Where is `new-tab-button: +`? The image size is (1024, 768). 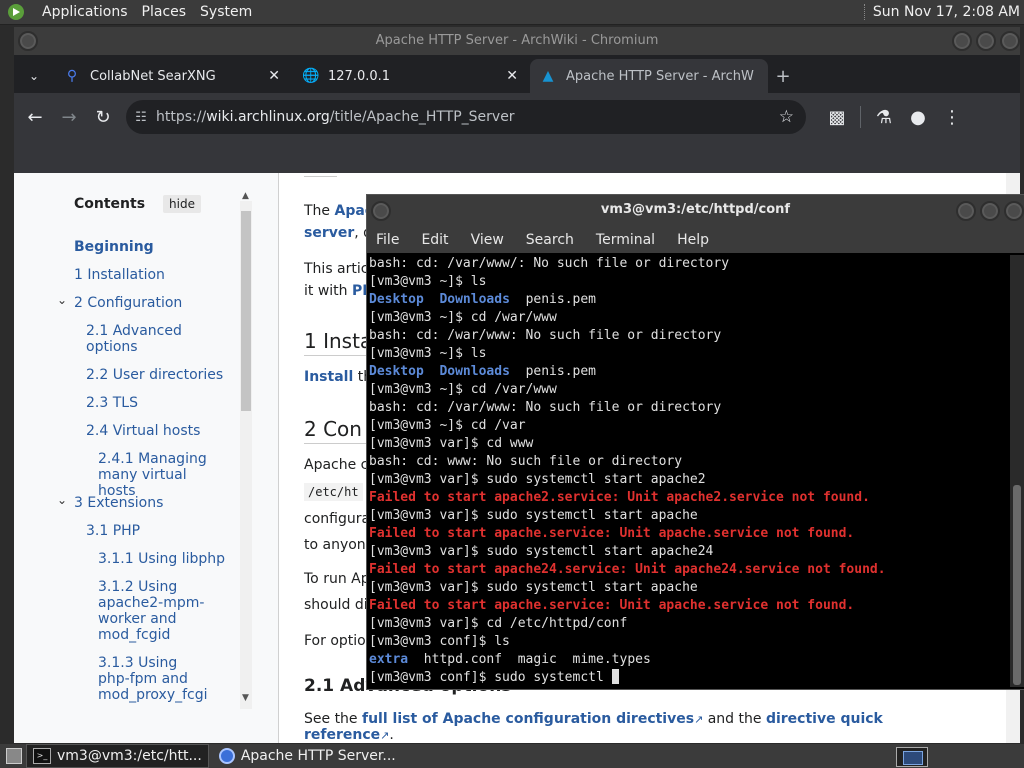
new-tab-button: + is located at coordinates (783, 76).